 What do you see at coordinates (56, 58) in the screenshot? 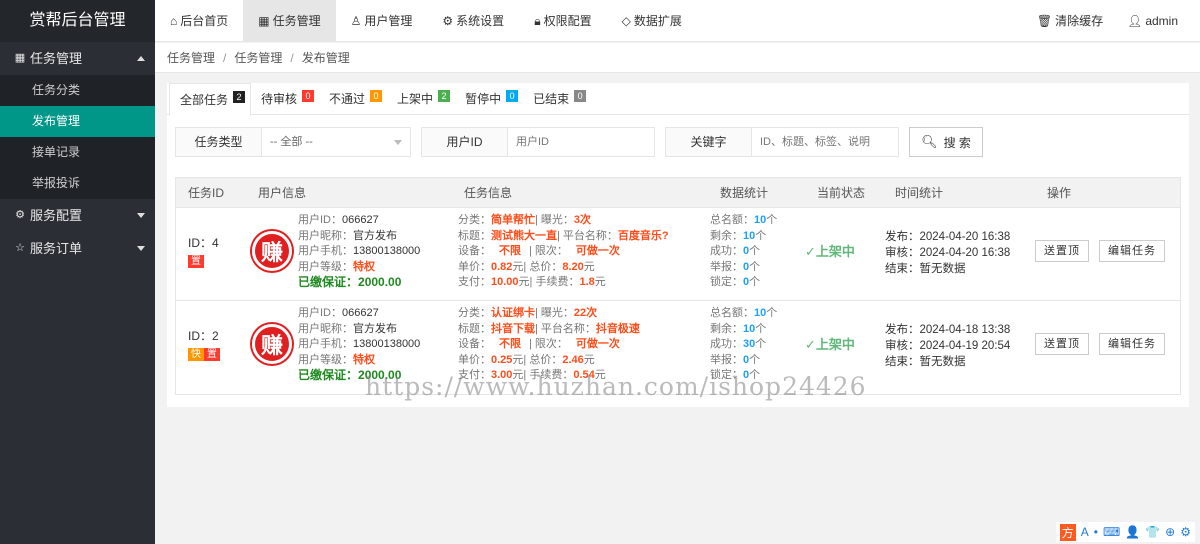
I see `sidebar-group-label: 任务管理` at bounding box center [56, 58].